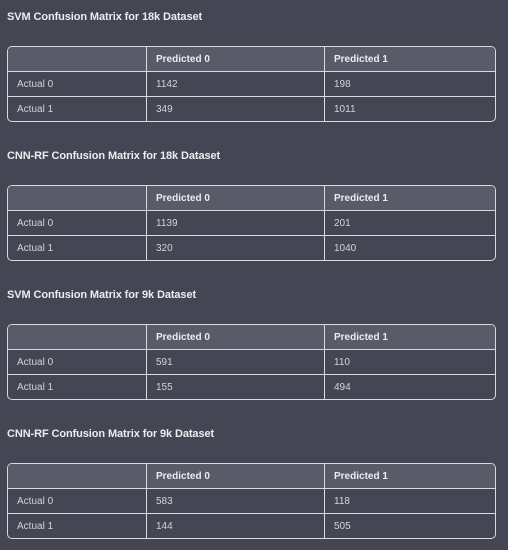 This screenshot has height=550, width=508. What do you see at coordinates (235, 223) in the screenshot?
I see `cell-predicted-0: 1139` at bounding box center [235, 223].